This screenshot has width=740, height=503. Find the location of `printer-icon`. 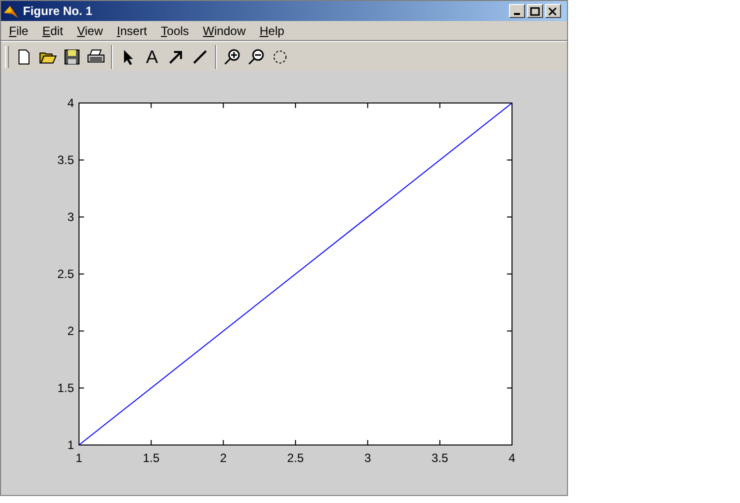

printer-icon is located at coordinates (96, 57).